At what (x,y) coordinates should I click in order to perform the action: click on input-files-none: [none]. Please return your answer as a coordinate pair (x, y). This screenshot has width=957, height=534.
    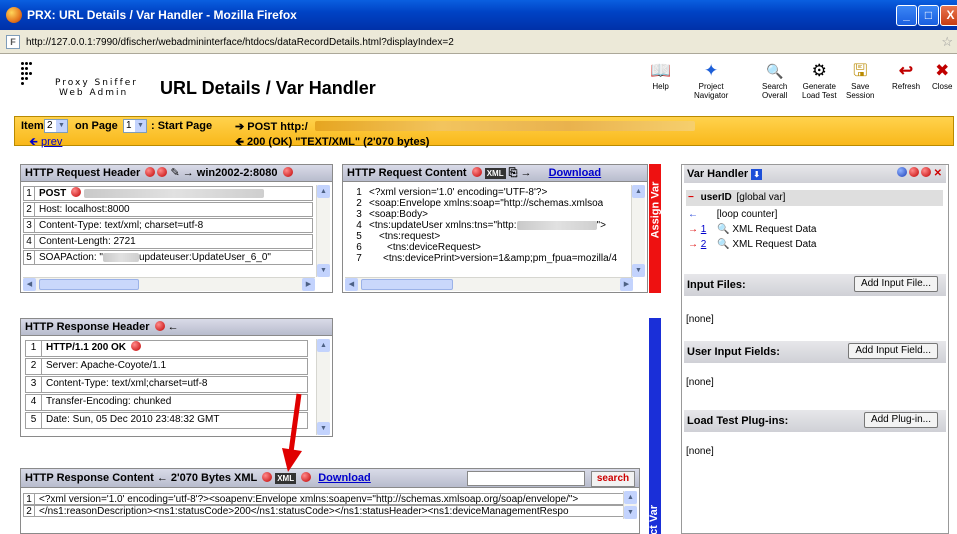
    Looking at the image, I should click on (700, 319).